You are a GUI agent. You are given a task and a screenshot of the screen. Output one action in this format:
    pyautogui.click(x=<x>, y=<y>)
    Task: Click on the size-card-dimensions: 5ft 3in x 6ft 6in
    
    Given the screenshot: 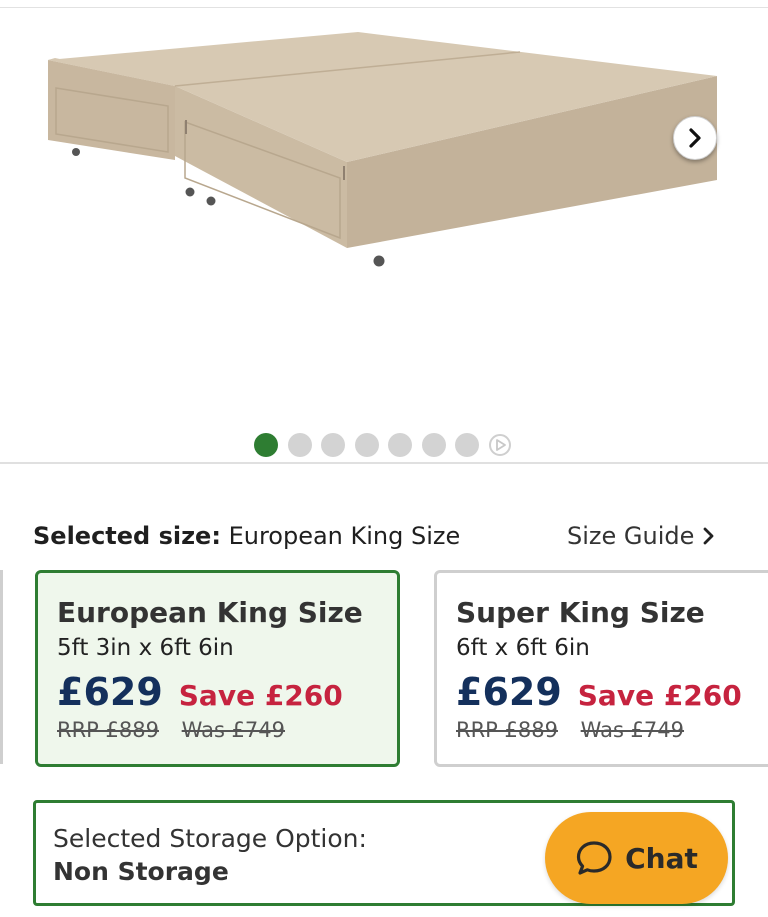 What is the action you would take?
    pyautogui.click(x=145, y=648)
    